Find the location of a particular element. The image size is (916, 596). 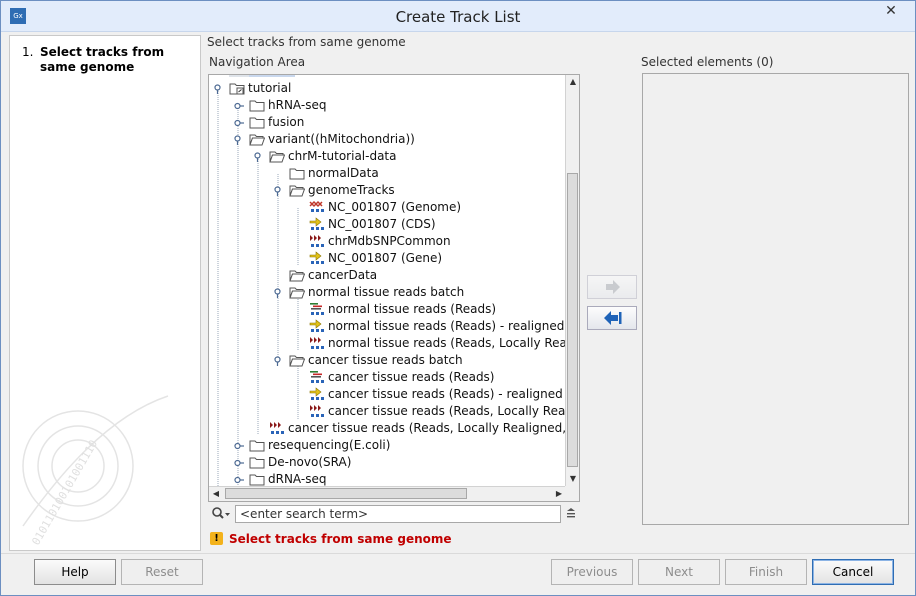

tree-item: NC_001807 (CDS) is located at coordinates (372, 224).